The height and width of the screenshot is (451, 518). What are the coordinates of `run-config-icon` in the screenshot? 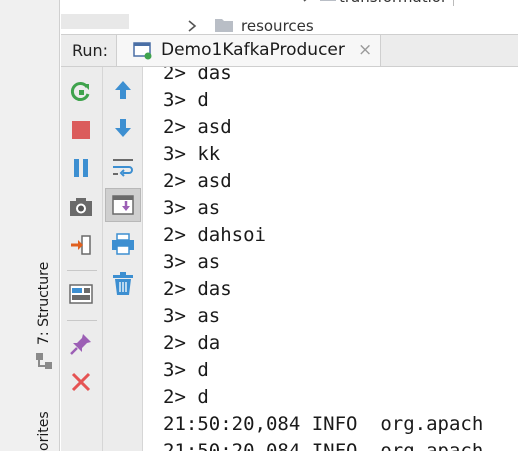 It's located at (143, 53).